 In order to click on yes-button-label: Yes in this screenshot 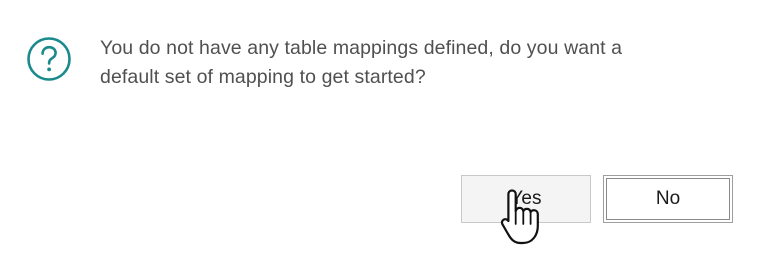, I will do `click(526, 198)`.